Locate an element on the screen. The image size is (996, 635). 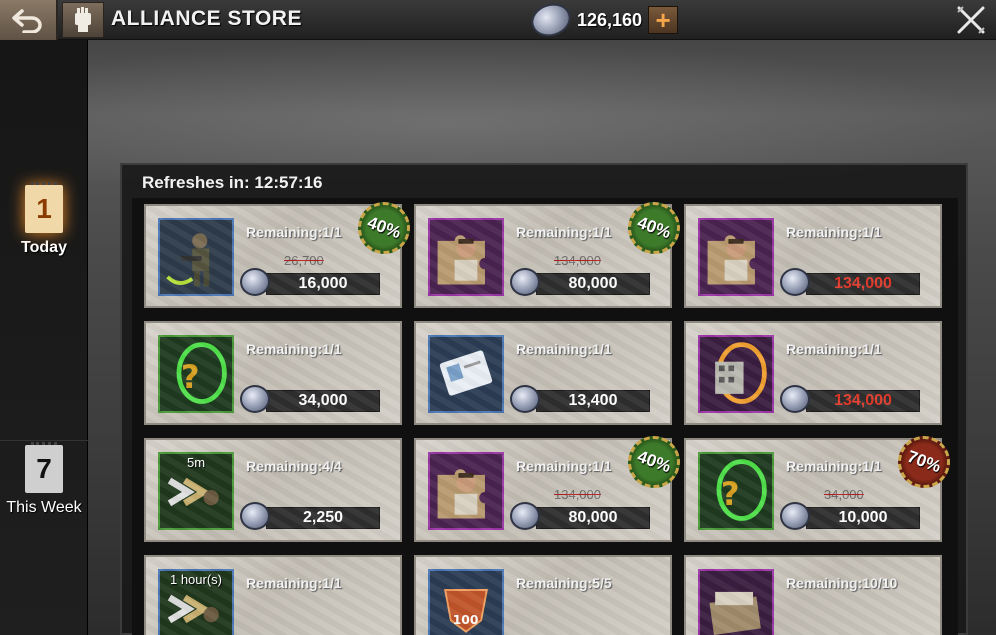
item-image-frame: 100 is located at coordinates (466, 602).